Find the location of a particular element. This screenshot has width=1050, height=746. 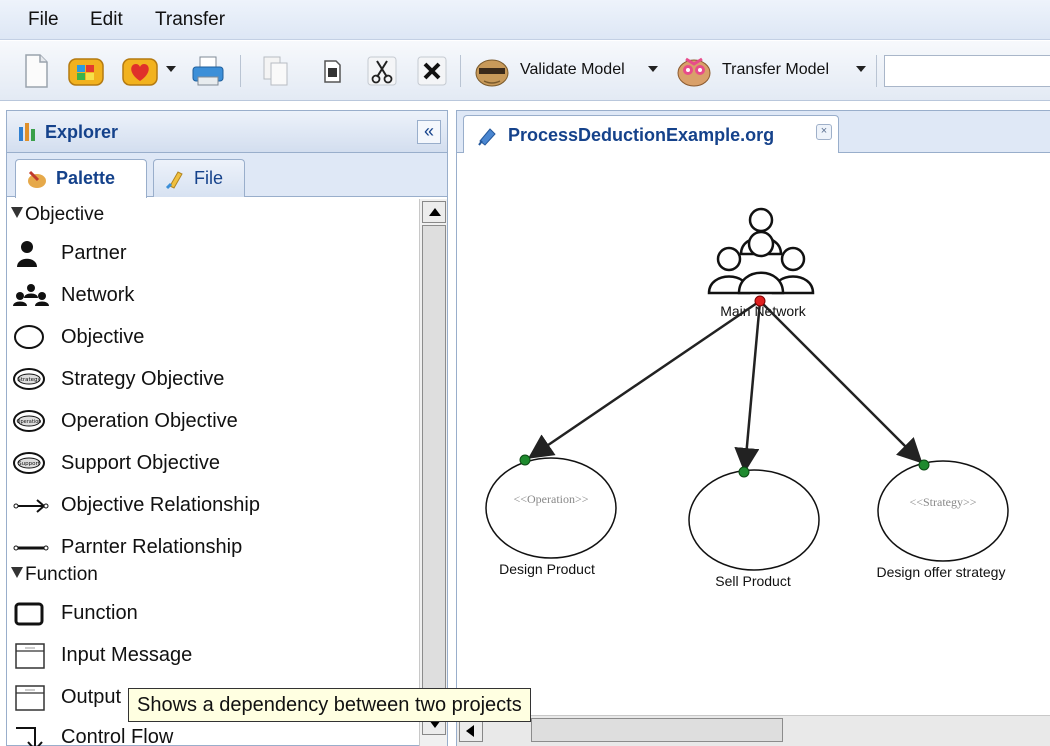

tab-file: File is located at coordinates (199, 178).